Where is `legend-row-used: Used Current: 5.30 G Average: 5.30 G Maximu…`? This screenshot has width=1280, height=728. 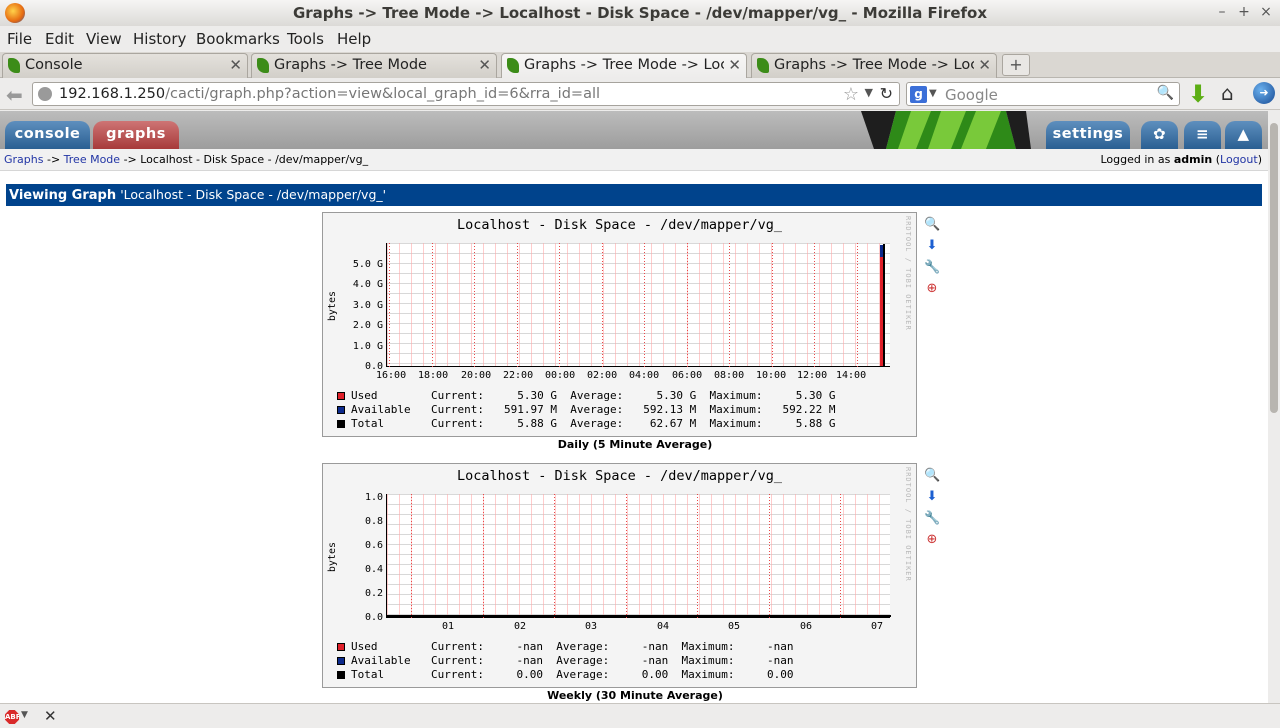 legend-row-used: Used Current: 5.30 G Average: 5.30 G Maximu… is located at coordinates (586, 395).